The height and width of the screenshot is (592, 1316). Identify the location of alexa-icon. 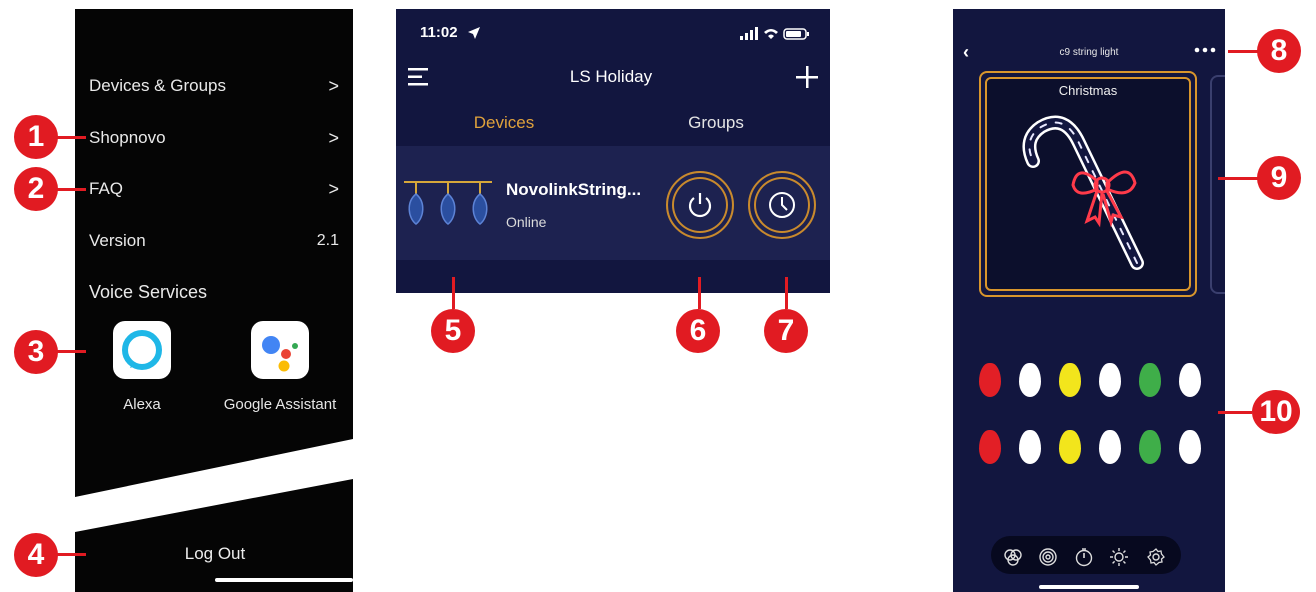
(142, 350).